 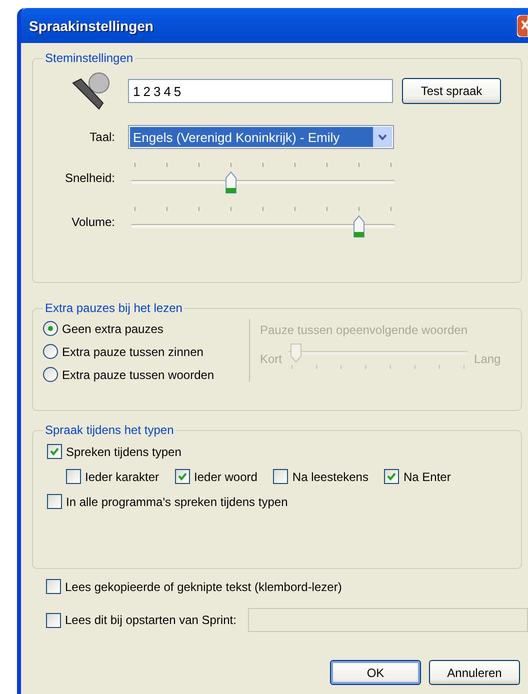 I want to click on slider-label: Snelheid:, so click(x=89, y=178).